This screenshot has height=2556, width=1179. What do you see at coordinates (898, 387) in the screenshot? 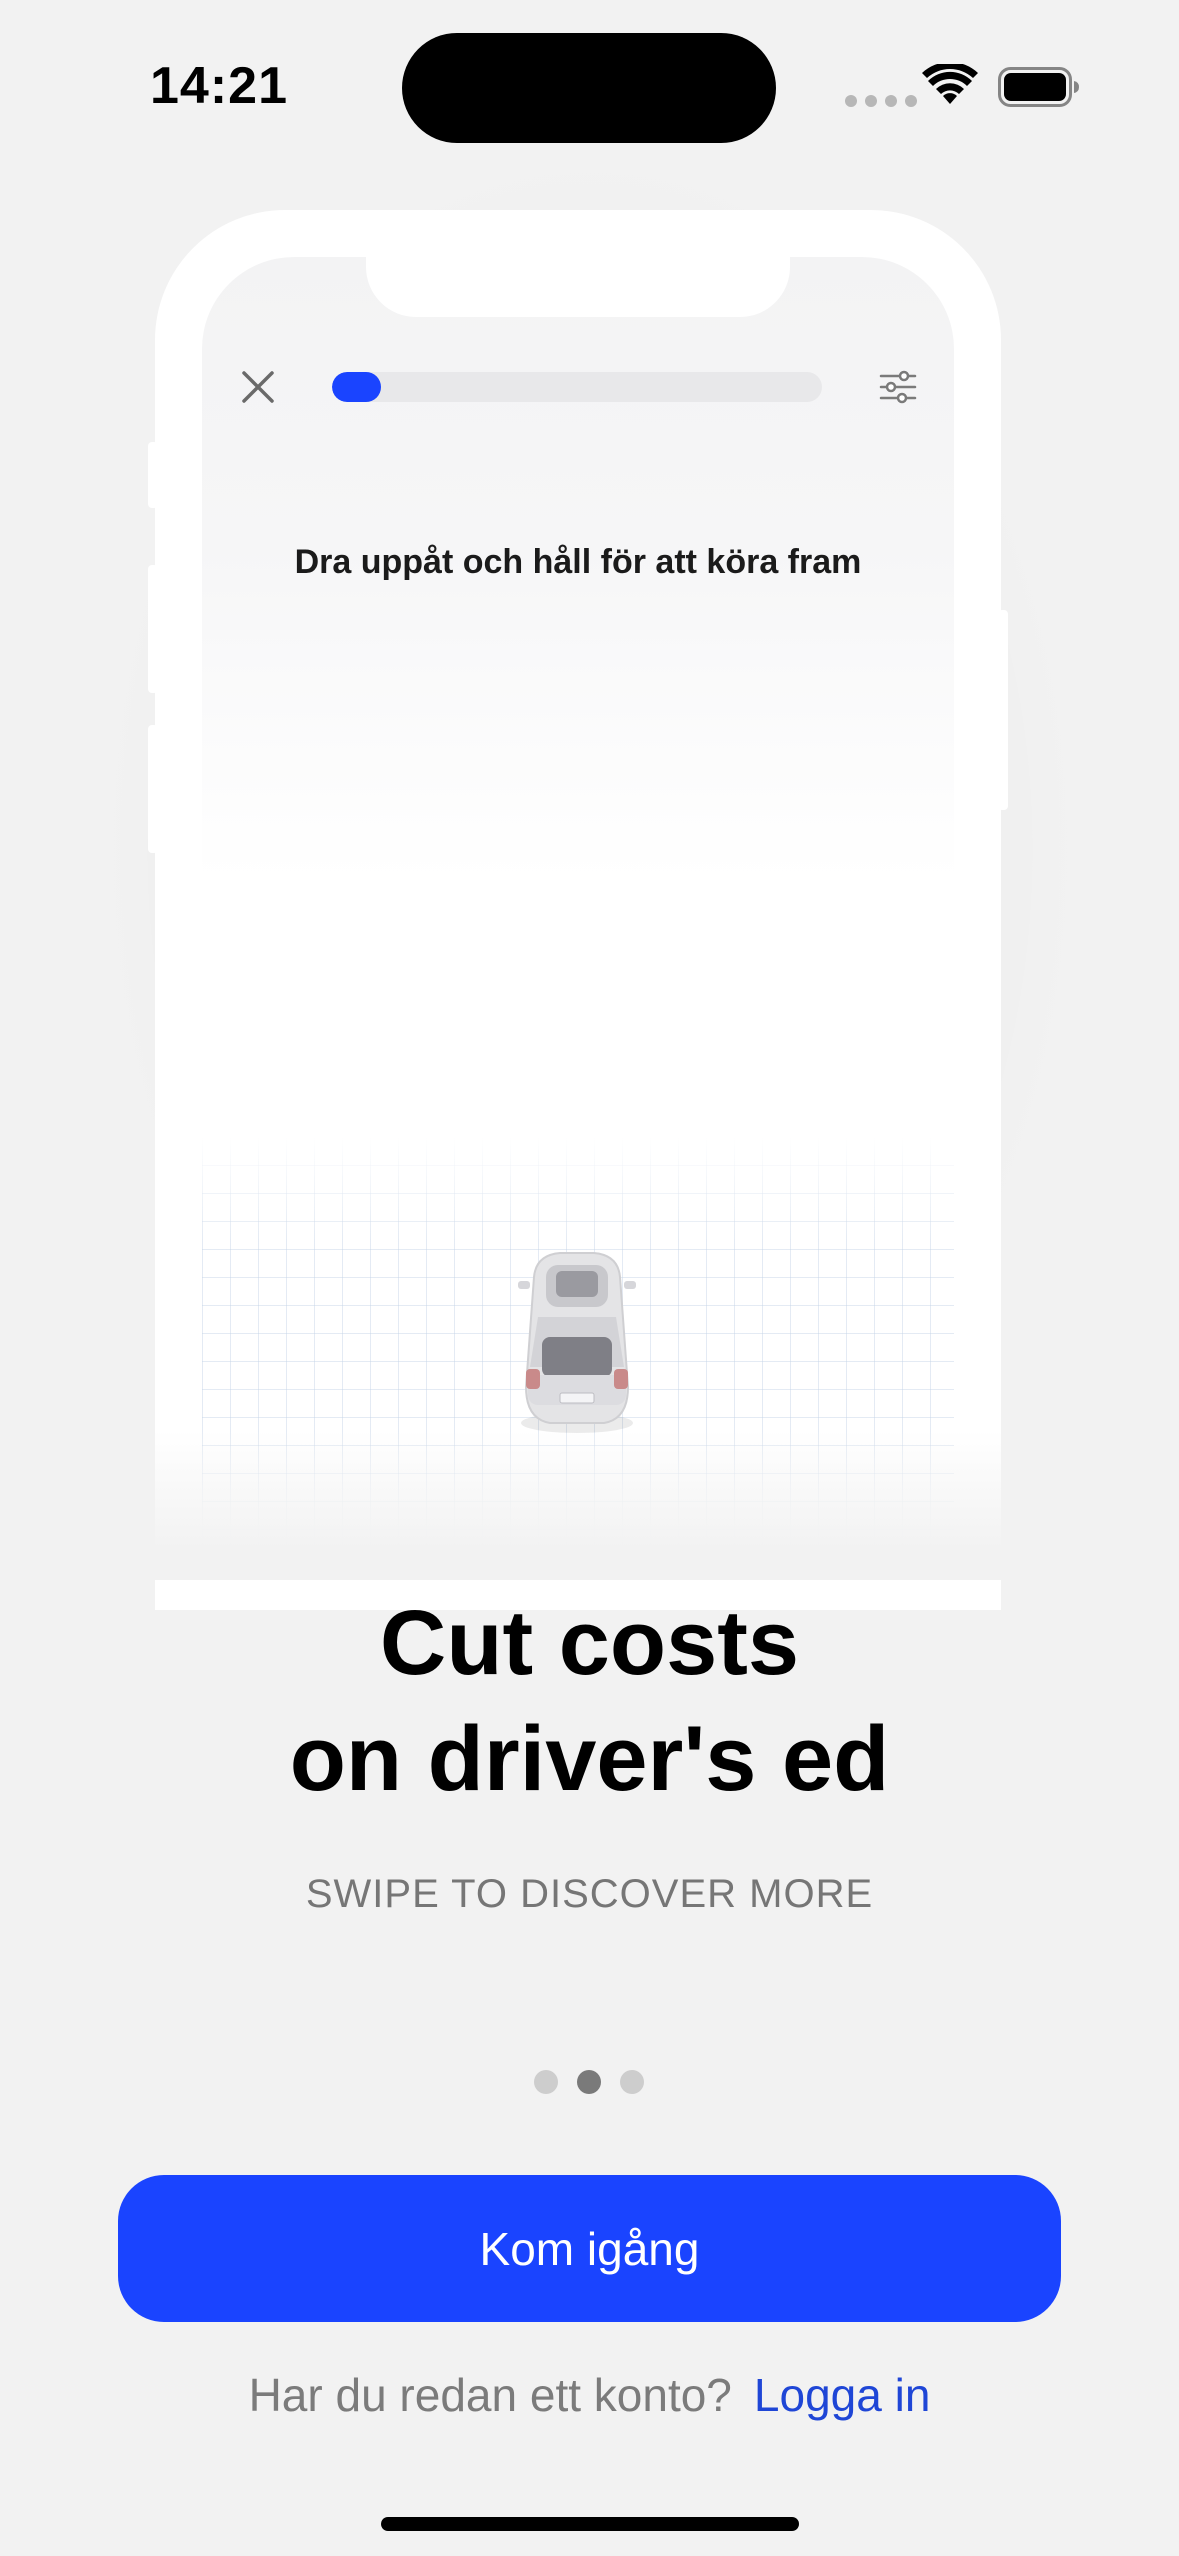
I see `settings-sliders-icon` at bounding box center [898, 387].